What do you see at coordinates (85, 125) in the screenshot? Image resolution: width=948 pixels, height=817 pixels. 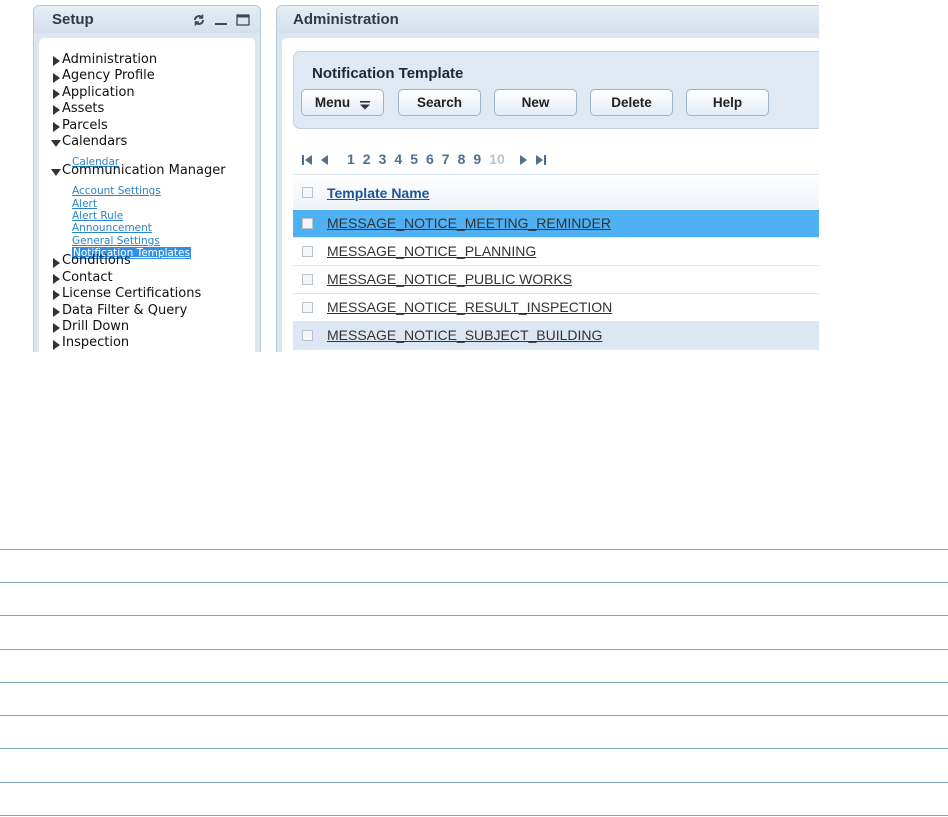 I see `tree-item-label: Parcels` at bounding box center [85, 125].